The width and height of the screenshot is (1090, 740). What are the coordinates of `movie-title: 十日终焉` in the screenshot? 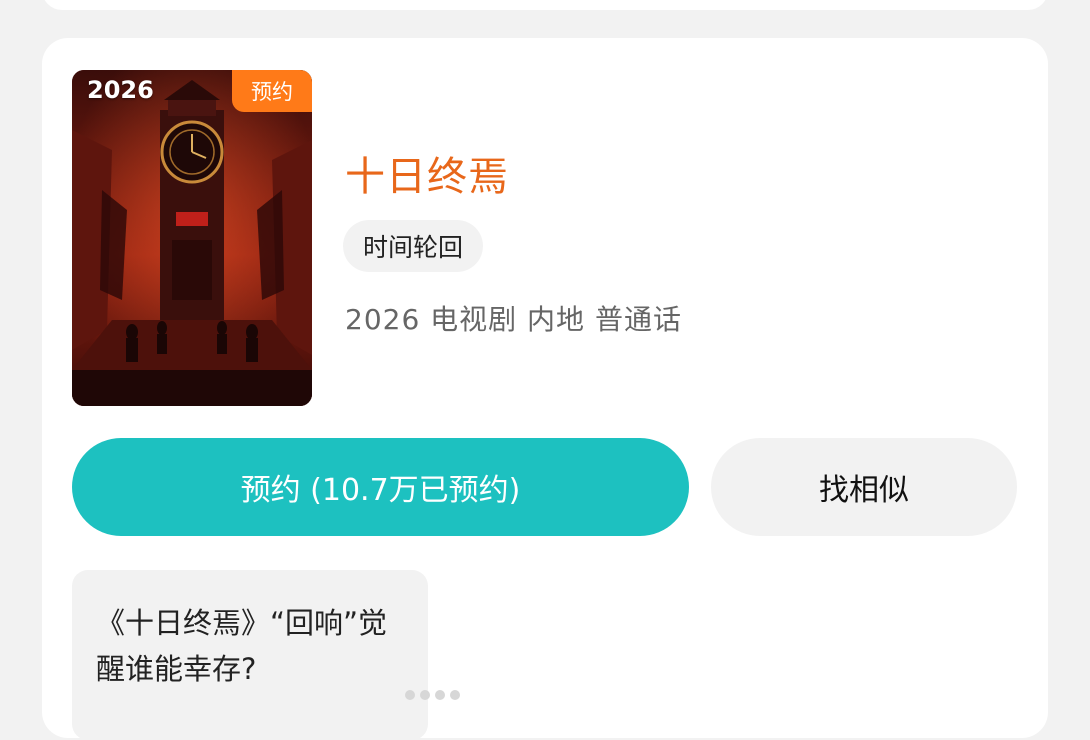 It's located at (427, 173).